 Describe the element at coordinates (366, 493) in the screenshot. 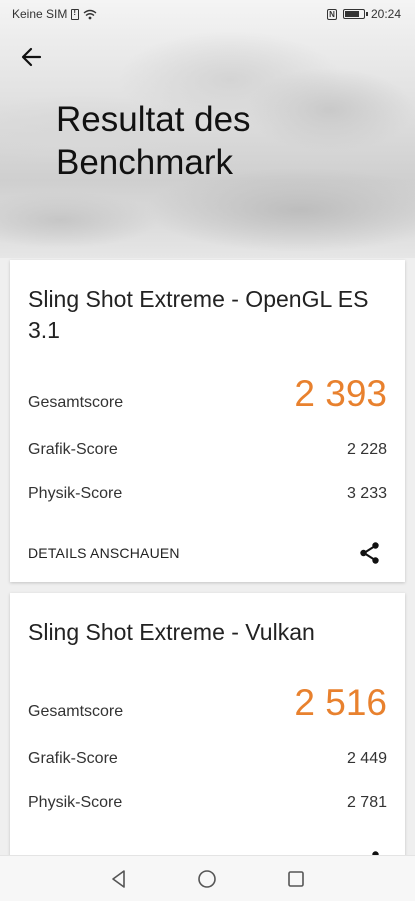

I see `physics-score-value: 3 233` at that location.